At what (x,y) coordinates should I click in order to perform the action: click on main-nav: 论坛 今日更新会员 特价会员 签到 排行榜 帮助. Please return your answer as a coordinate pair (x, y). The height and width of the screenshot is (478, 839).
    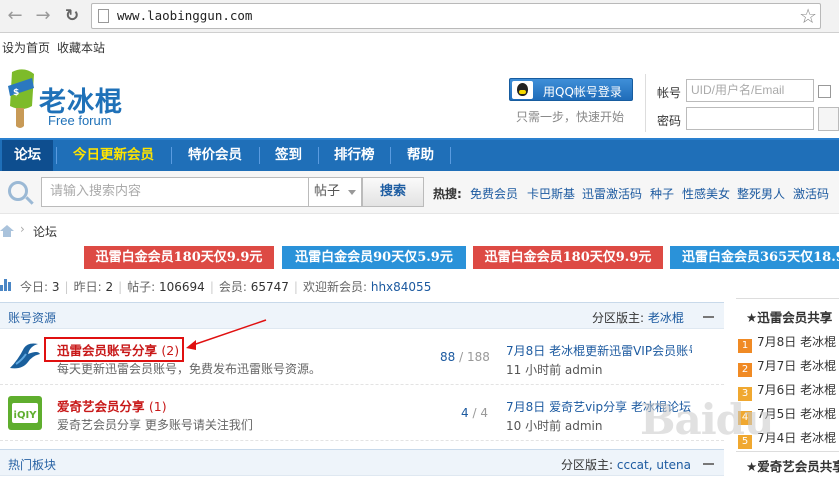
    Looking at the image, I should click on (419, 154).